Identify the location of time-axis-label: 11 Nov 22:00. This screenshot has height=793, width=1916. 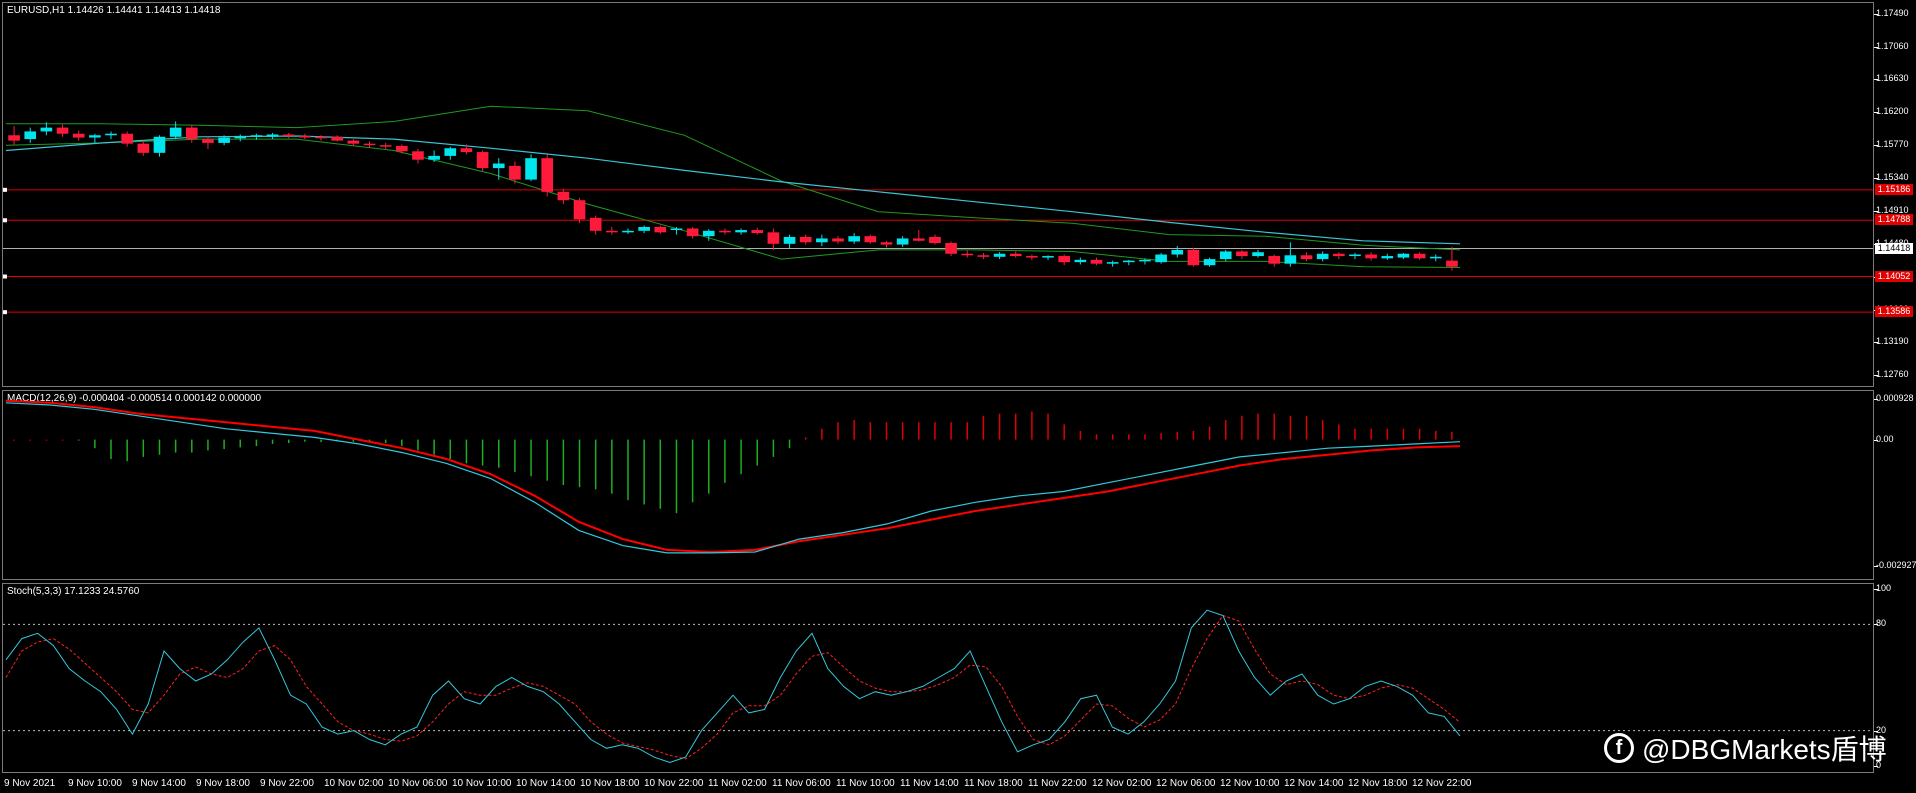
(1057, 783).